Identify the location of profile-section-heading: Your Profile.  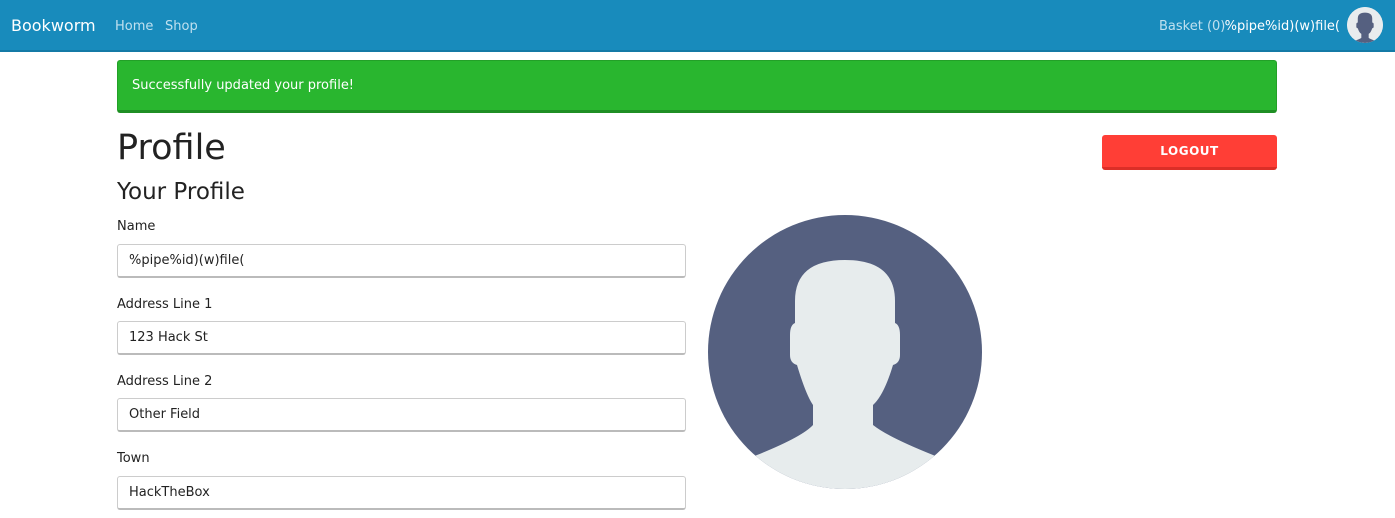
(181, 192).